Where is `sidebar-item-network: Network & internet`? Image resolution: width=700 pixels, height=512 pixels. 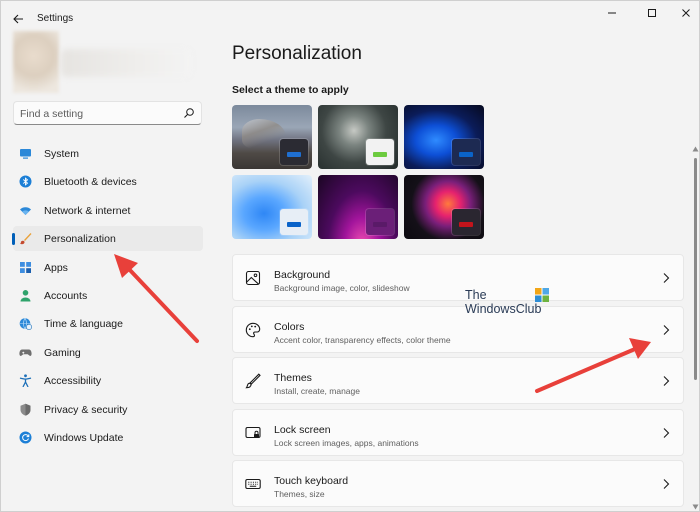 sidebar-item-network: Network & internet is located at coordinates (108, 210).